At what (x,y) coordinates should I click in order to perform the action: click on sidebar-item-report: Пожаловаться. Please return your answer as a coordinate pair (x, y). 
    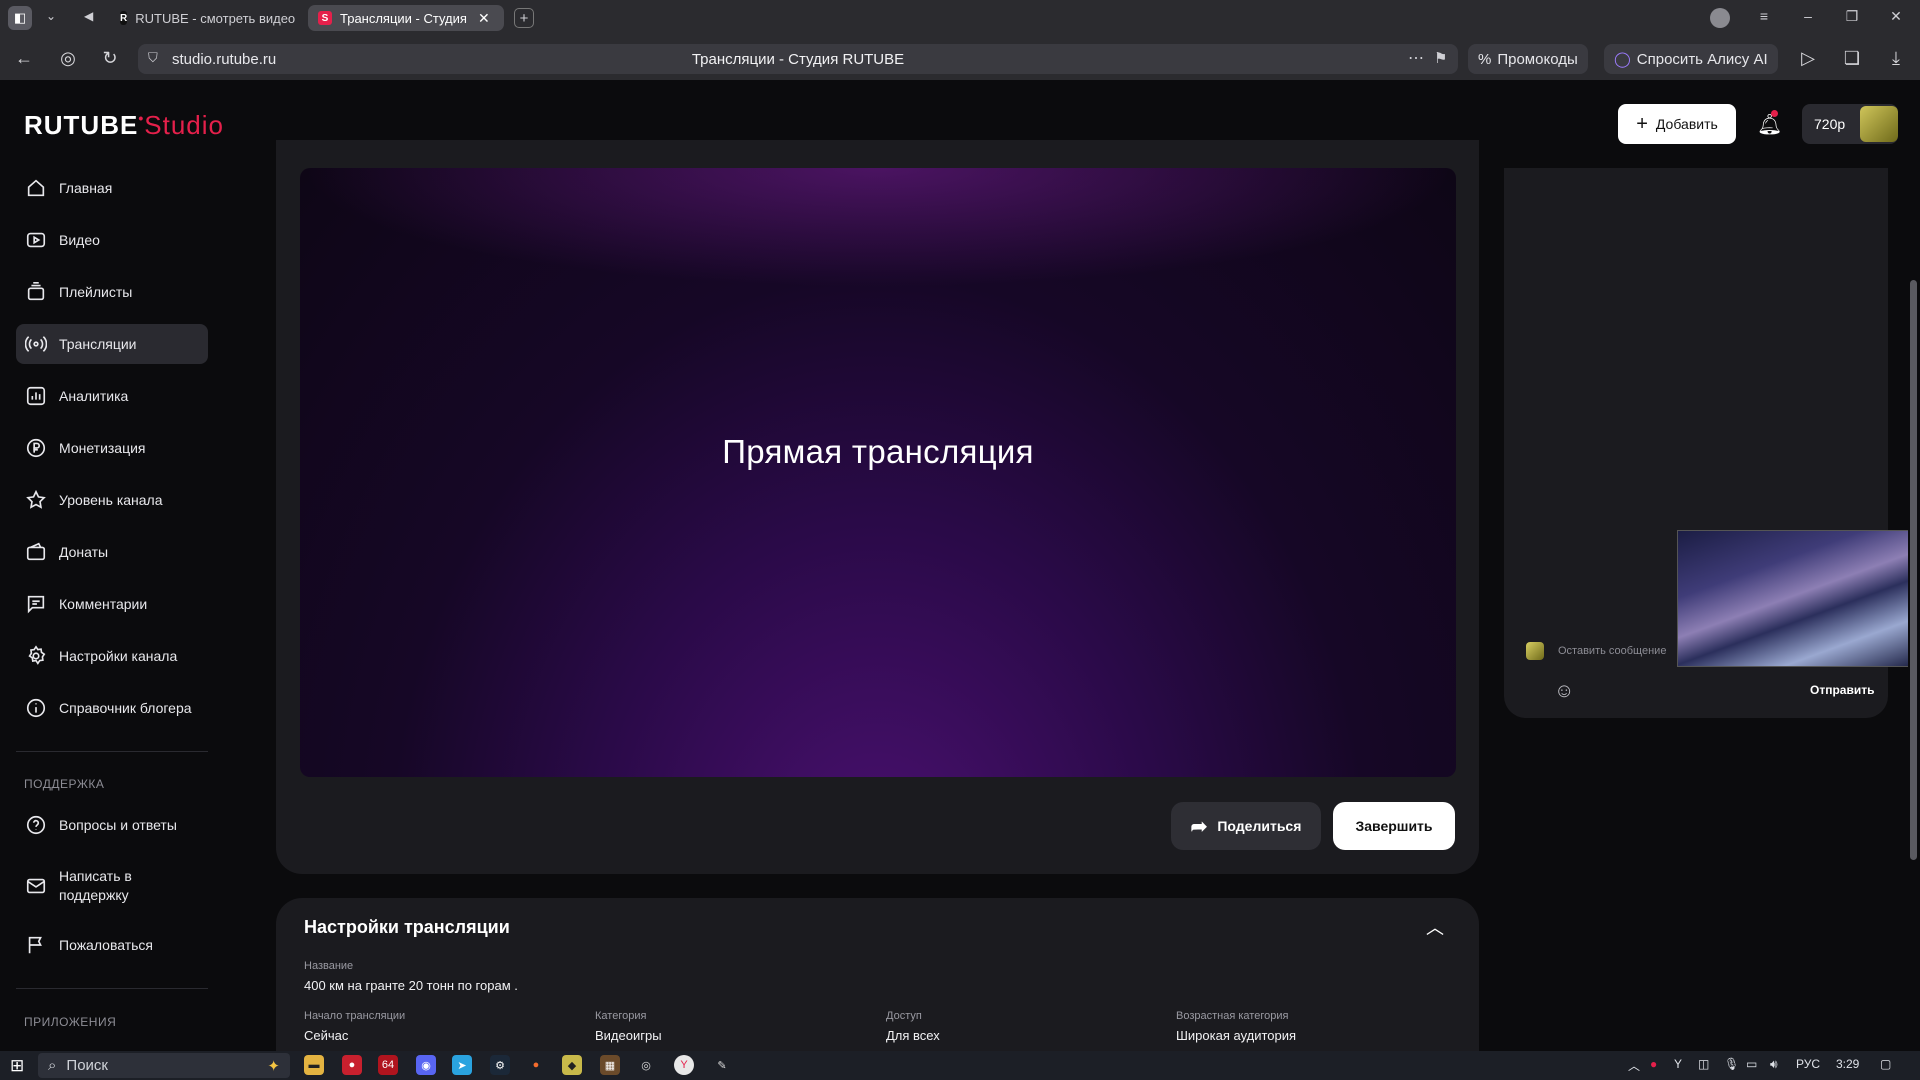
    Looking at the image, I should click on (112, 945).